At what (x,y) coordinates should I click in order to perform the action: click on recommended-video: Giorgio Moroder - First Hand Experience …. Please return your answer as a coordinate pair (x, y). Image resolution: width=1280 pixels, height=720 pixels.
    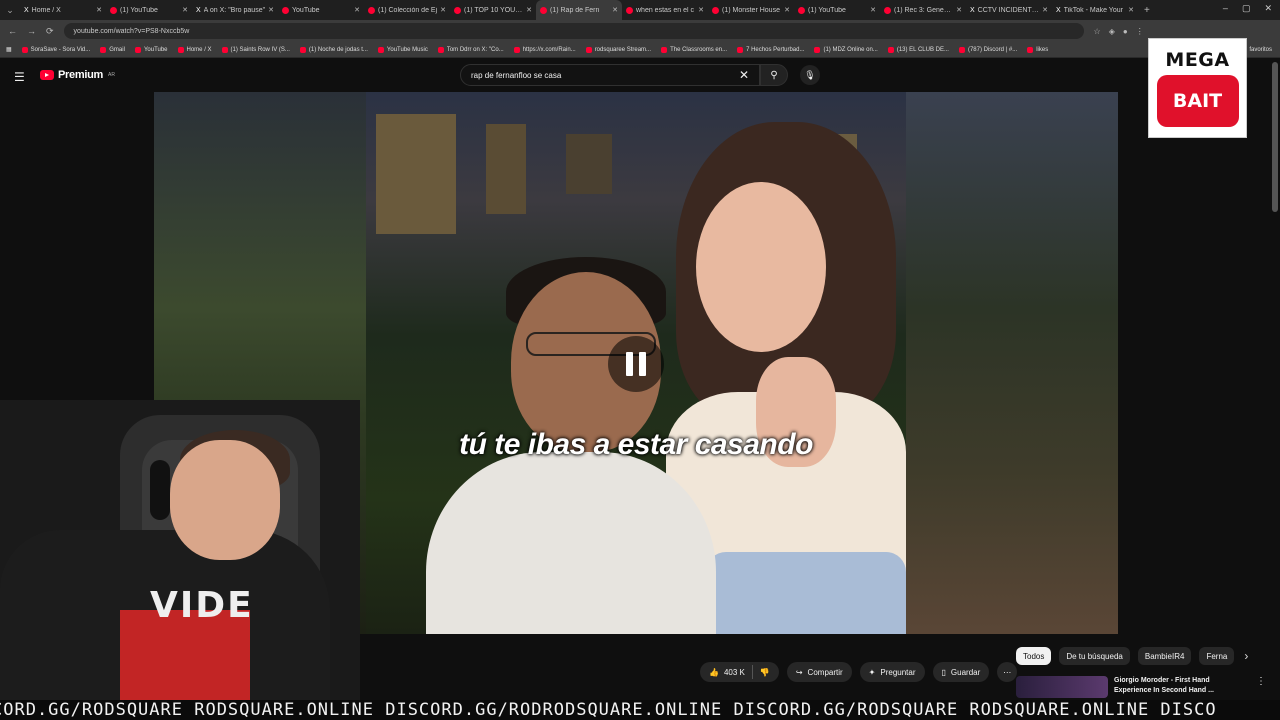
    Looking at the image, I should click on (1141, 687).